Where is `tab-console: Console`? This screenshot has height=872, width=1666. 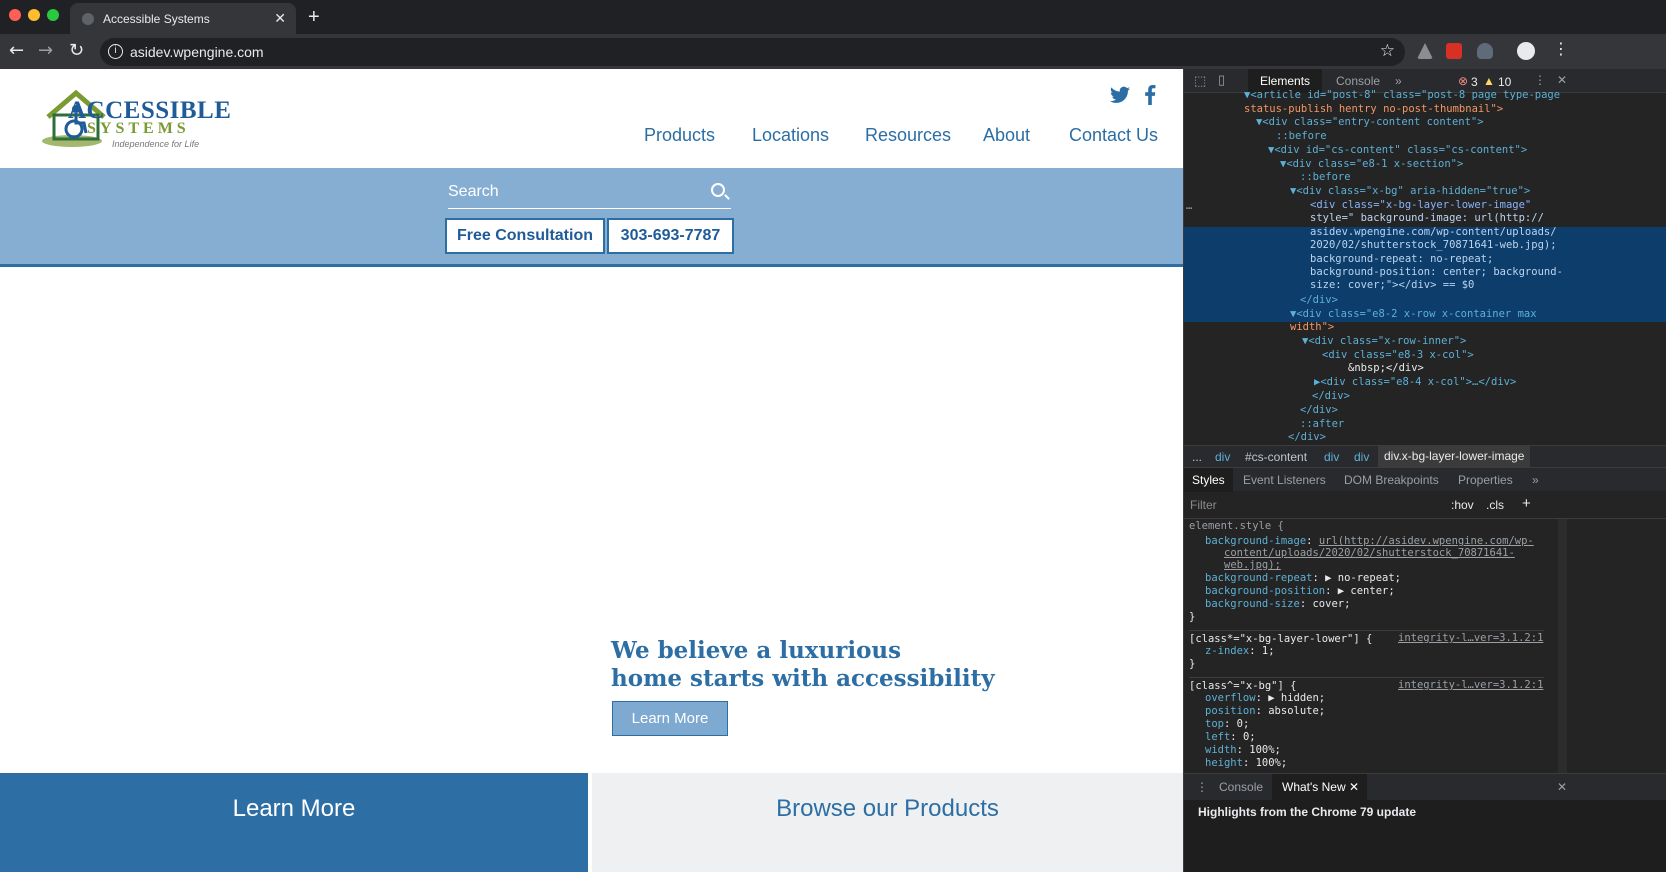 tab-console: Console is located at coordinates (1358, 81).